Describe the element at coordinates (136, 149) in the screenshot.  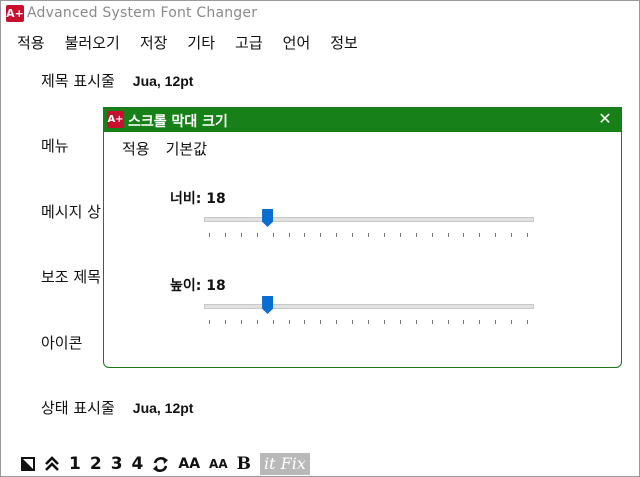
I see `dialog-menu-apply: 적용` at that location.